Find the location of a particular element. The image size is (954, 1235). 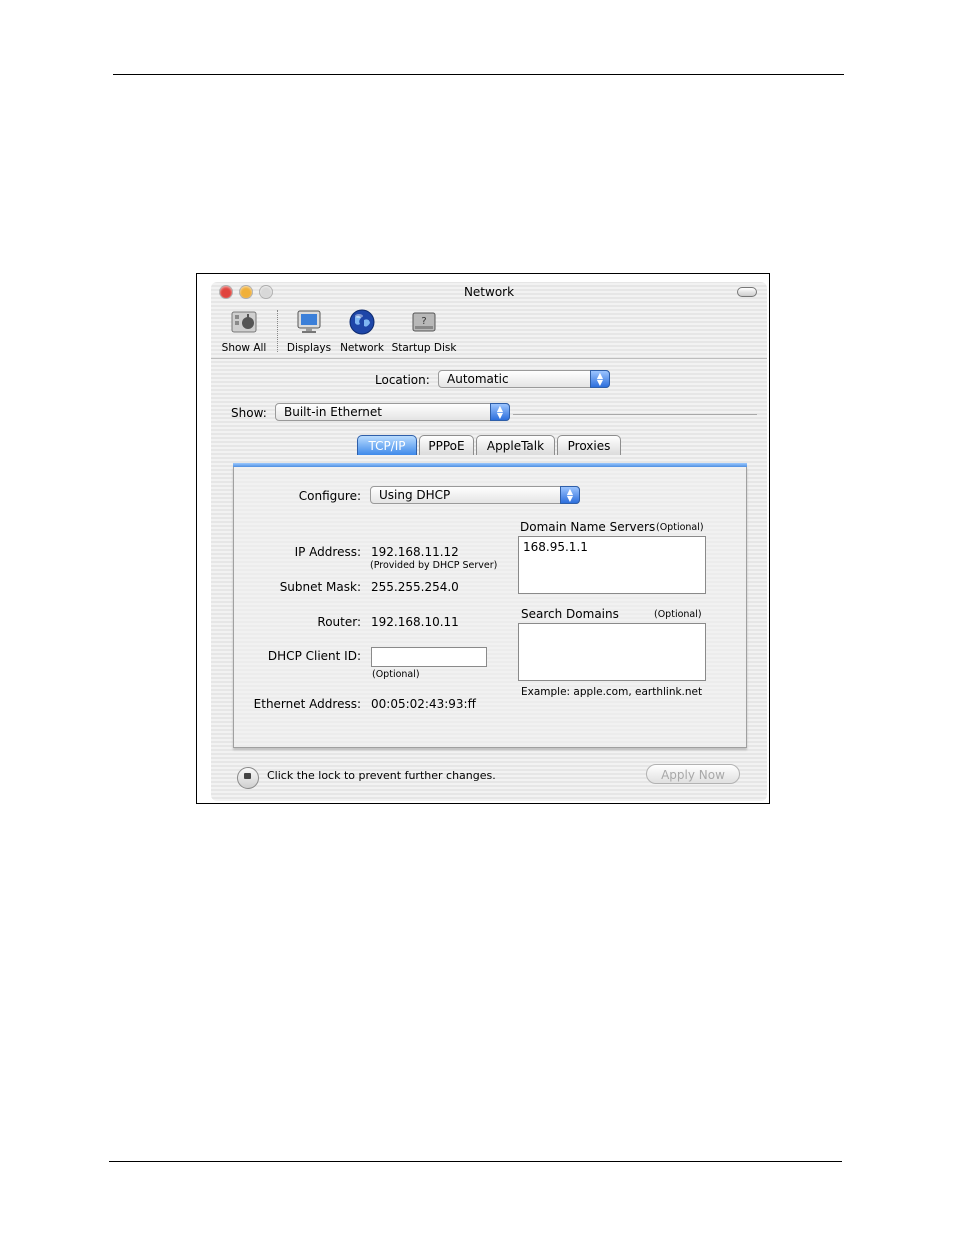

location-value: Automatic is located at coordinates (478, 379).